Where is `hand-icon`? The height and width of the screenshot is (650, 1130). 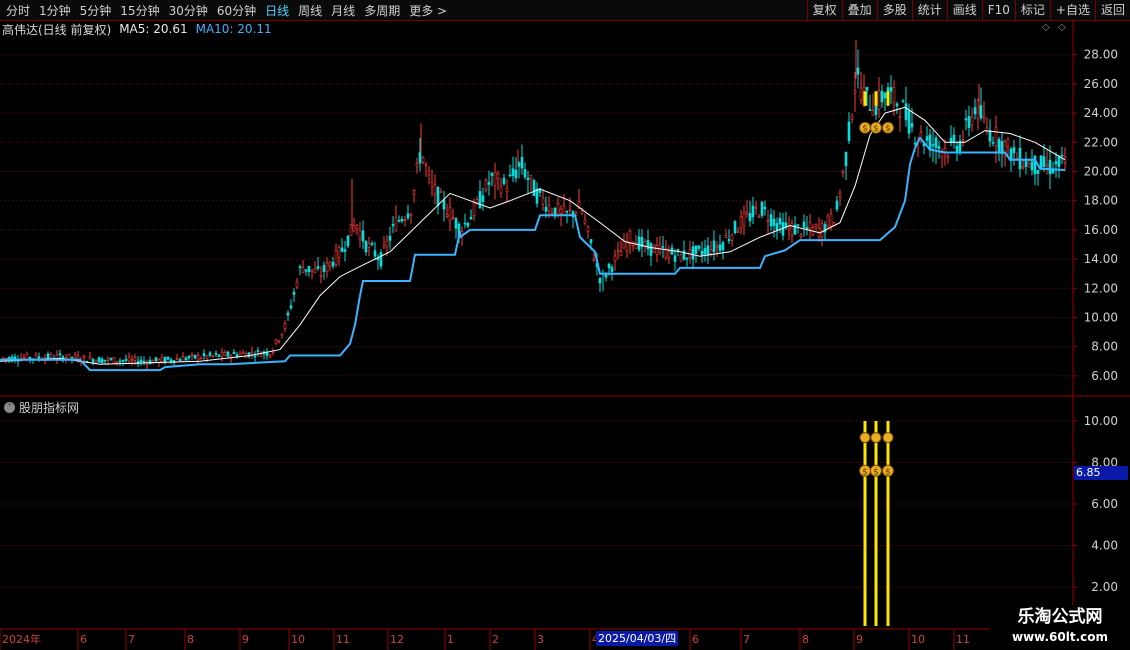 hand-icon is located at coordinates (888, 438).